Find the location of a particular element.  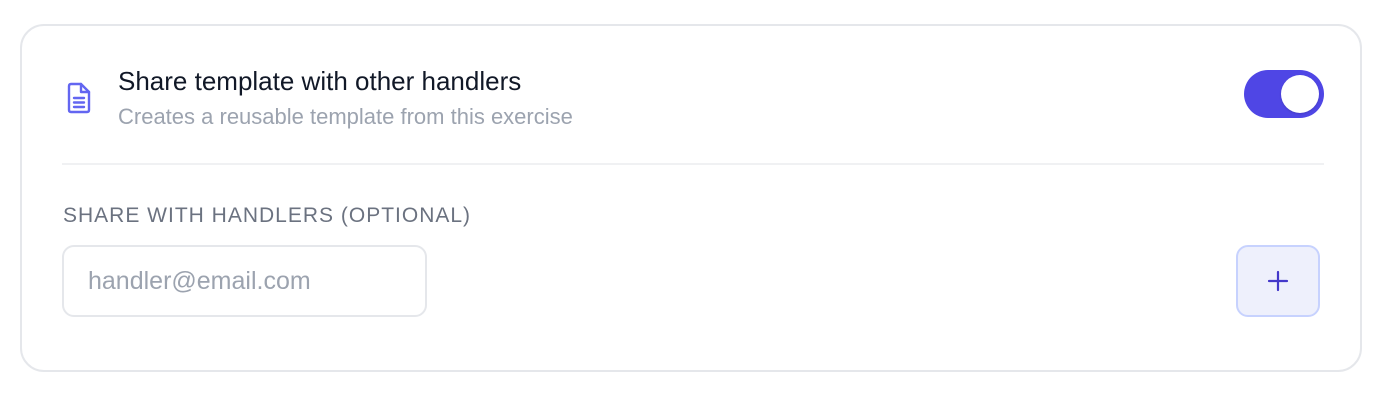

share-template-title: Share template with other handlers is located at coordinates (320, 81).